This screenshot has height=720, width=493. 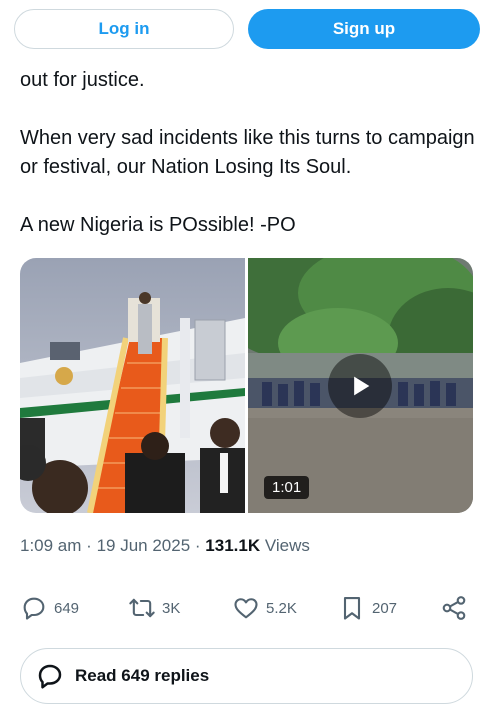 I want to click on top-bar: Log in Sign up, so click(x=246, y=29).